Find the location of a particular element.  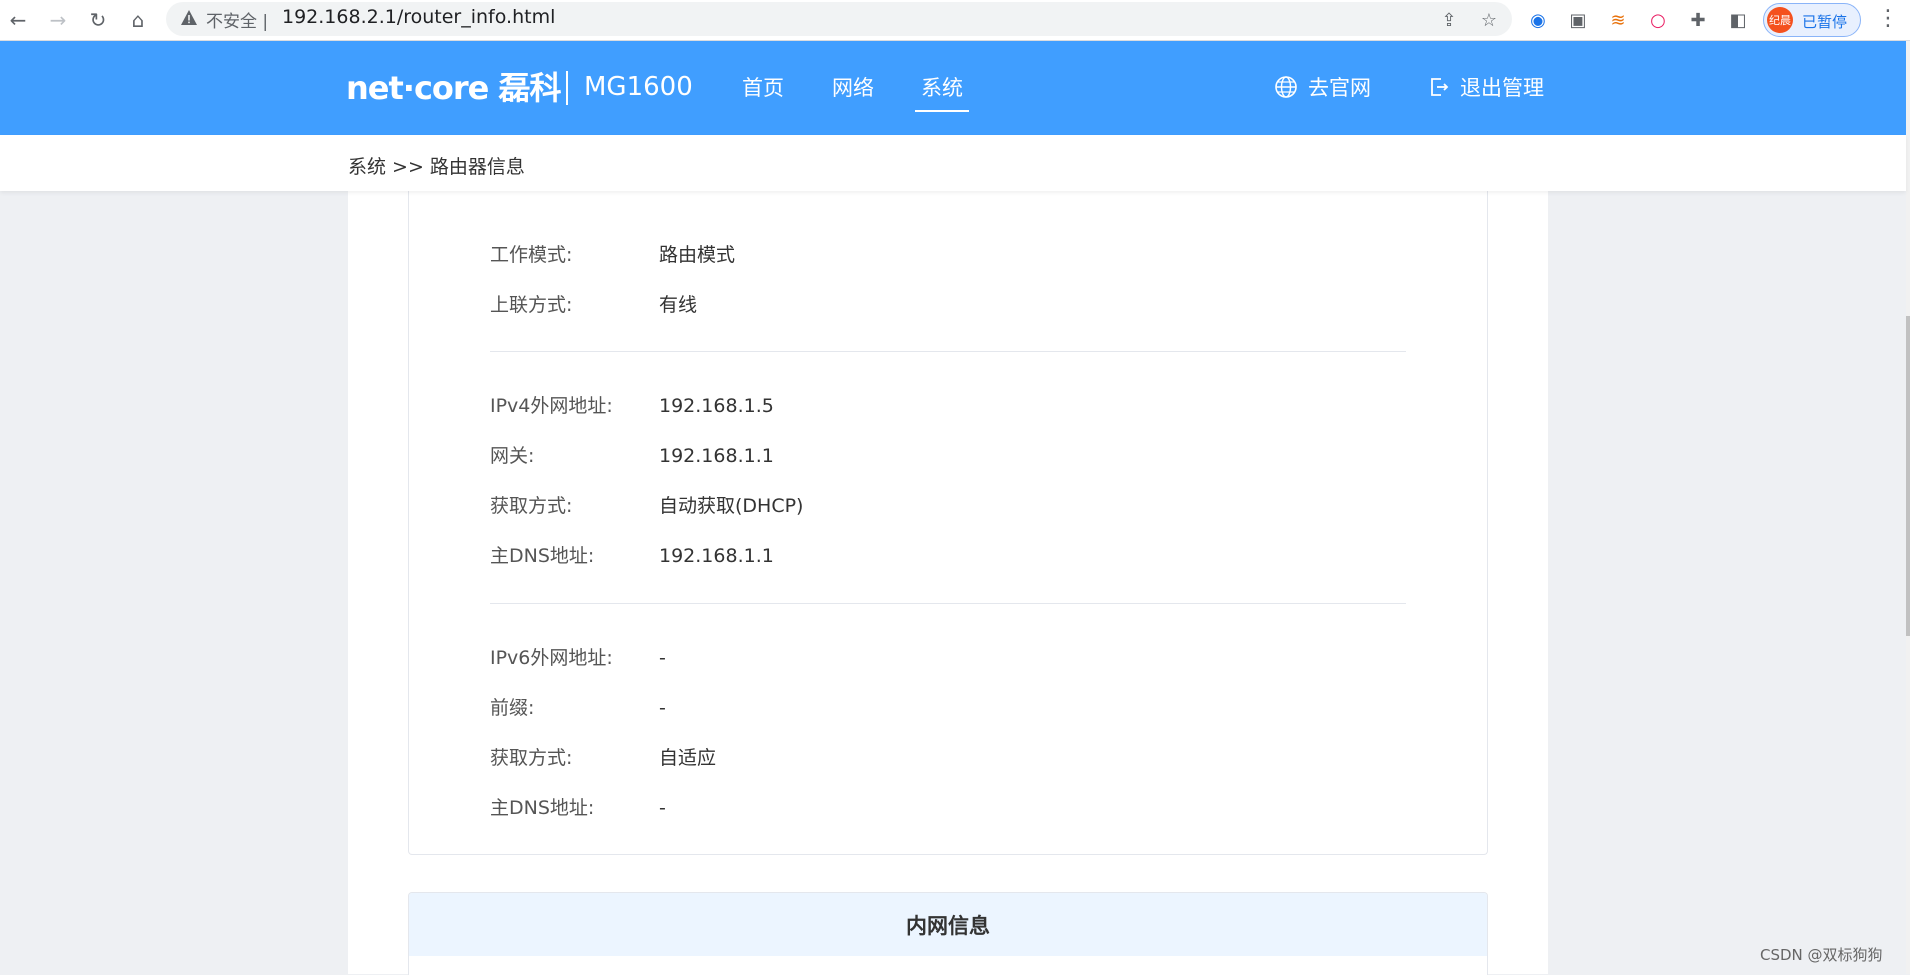

logout-link: 退出管理 is located at coordinates (1486, 87).